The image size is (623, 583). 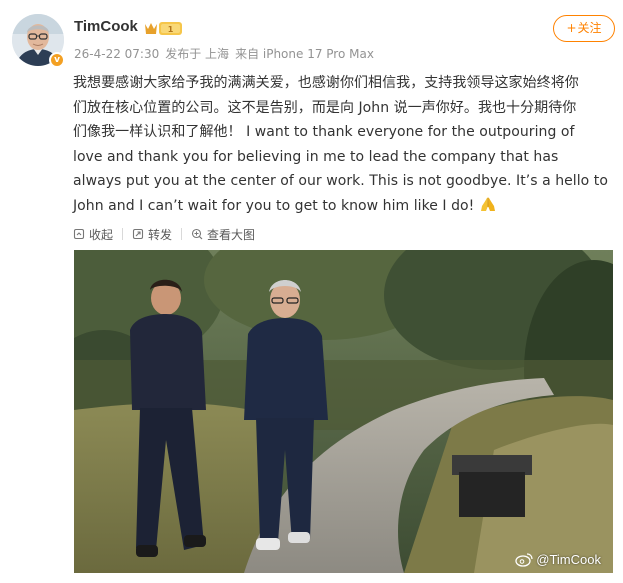 I want to click on pray-emoji-icon, so click(x=487, y=203).